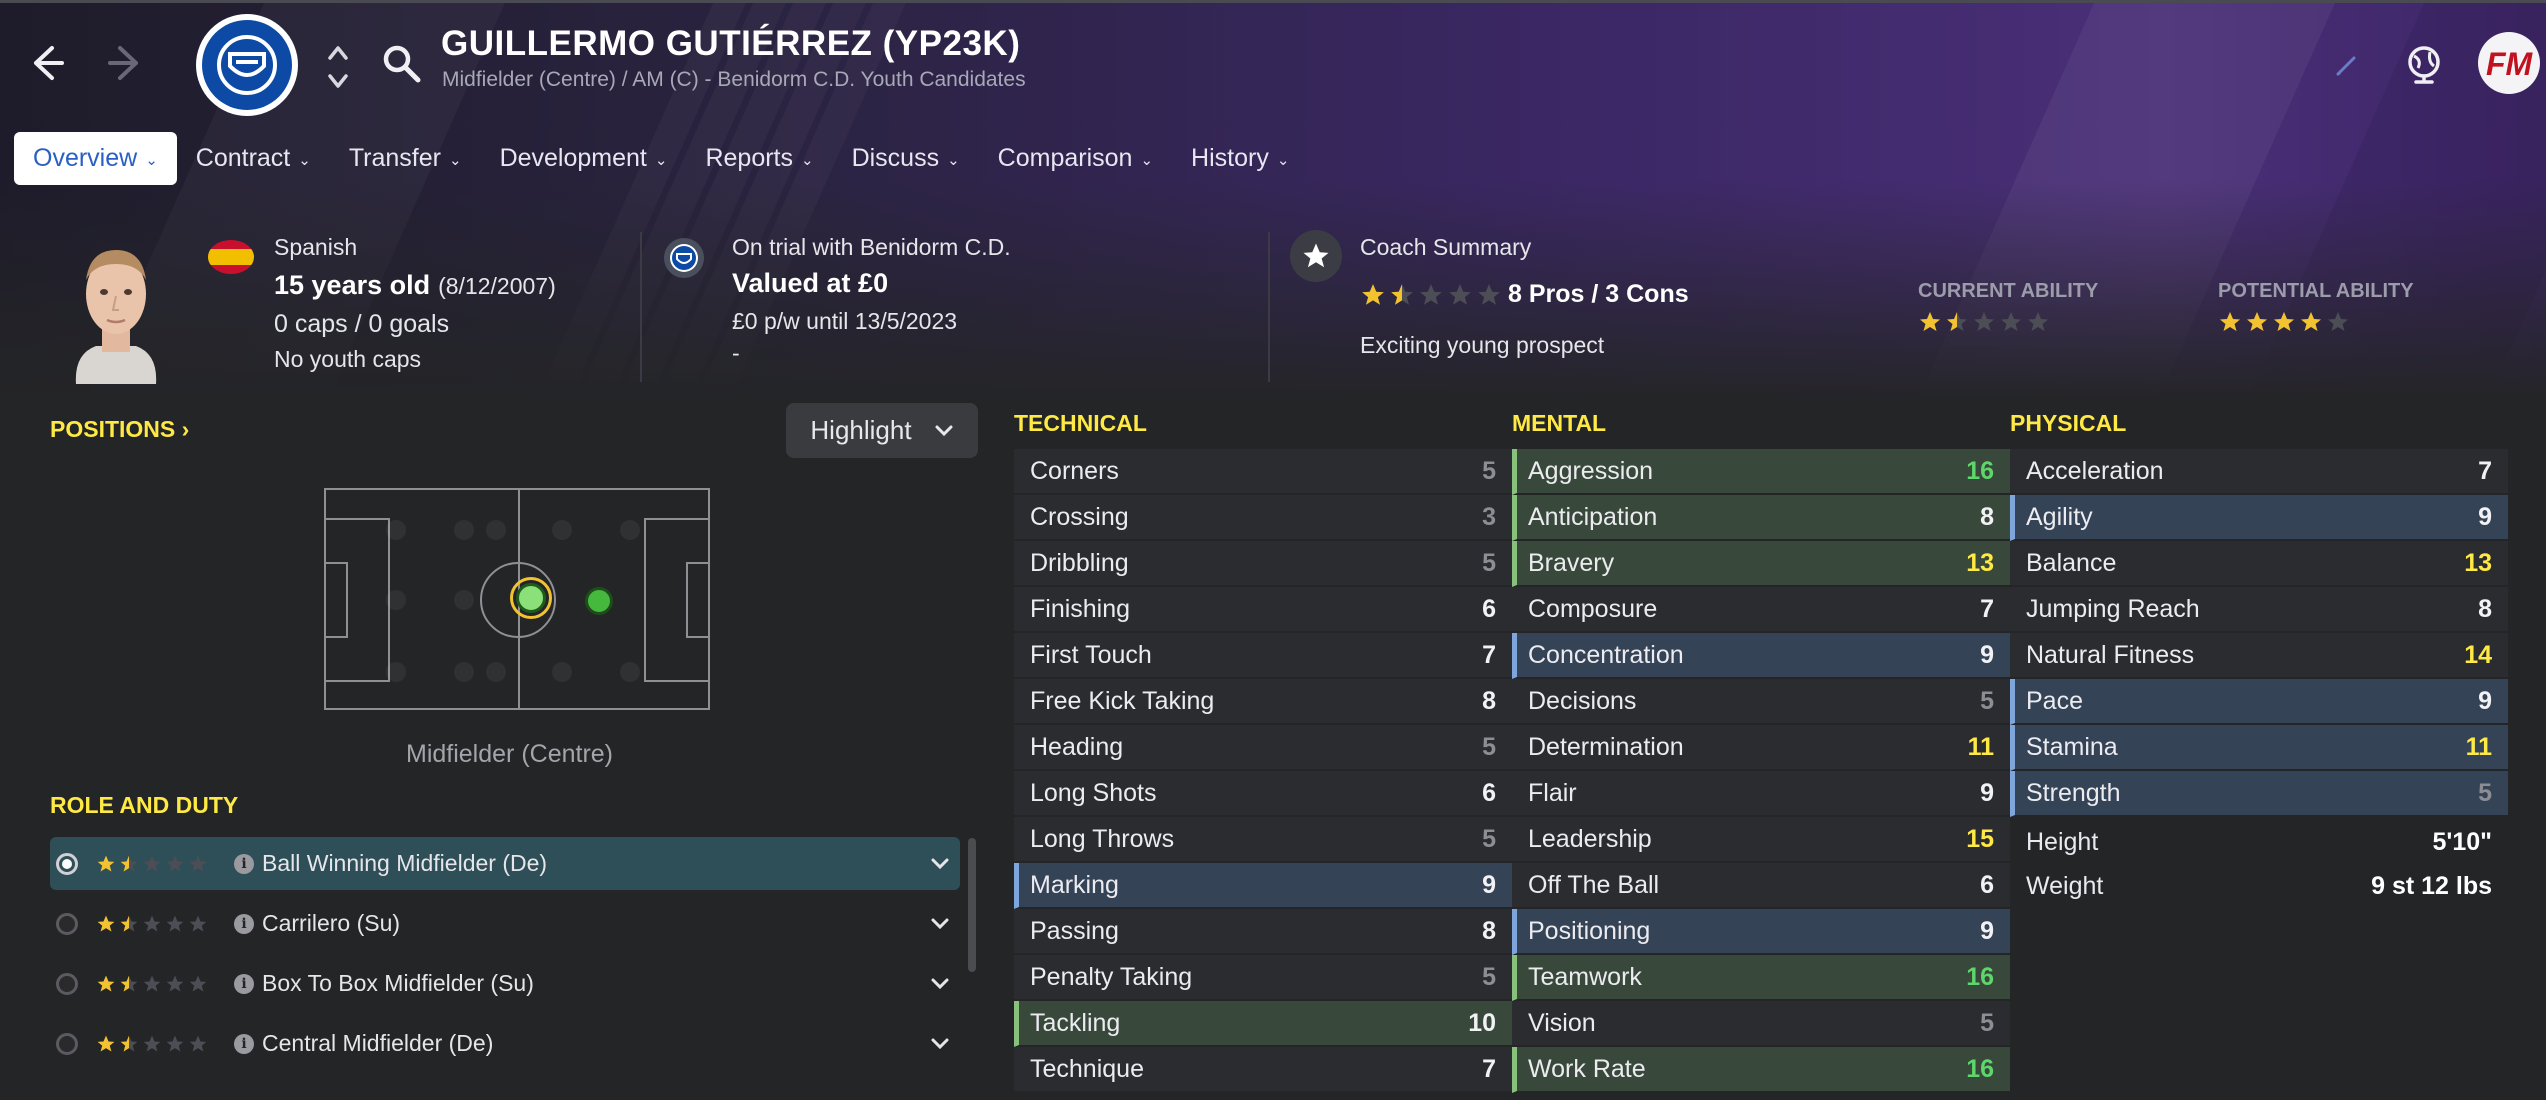  I want to click on attribute-row: Marking 9, so click(1263, 886).